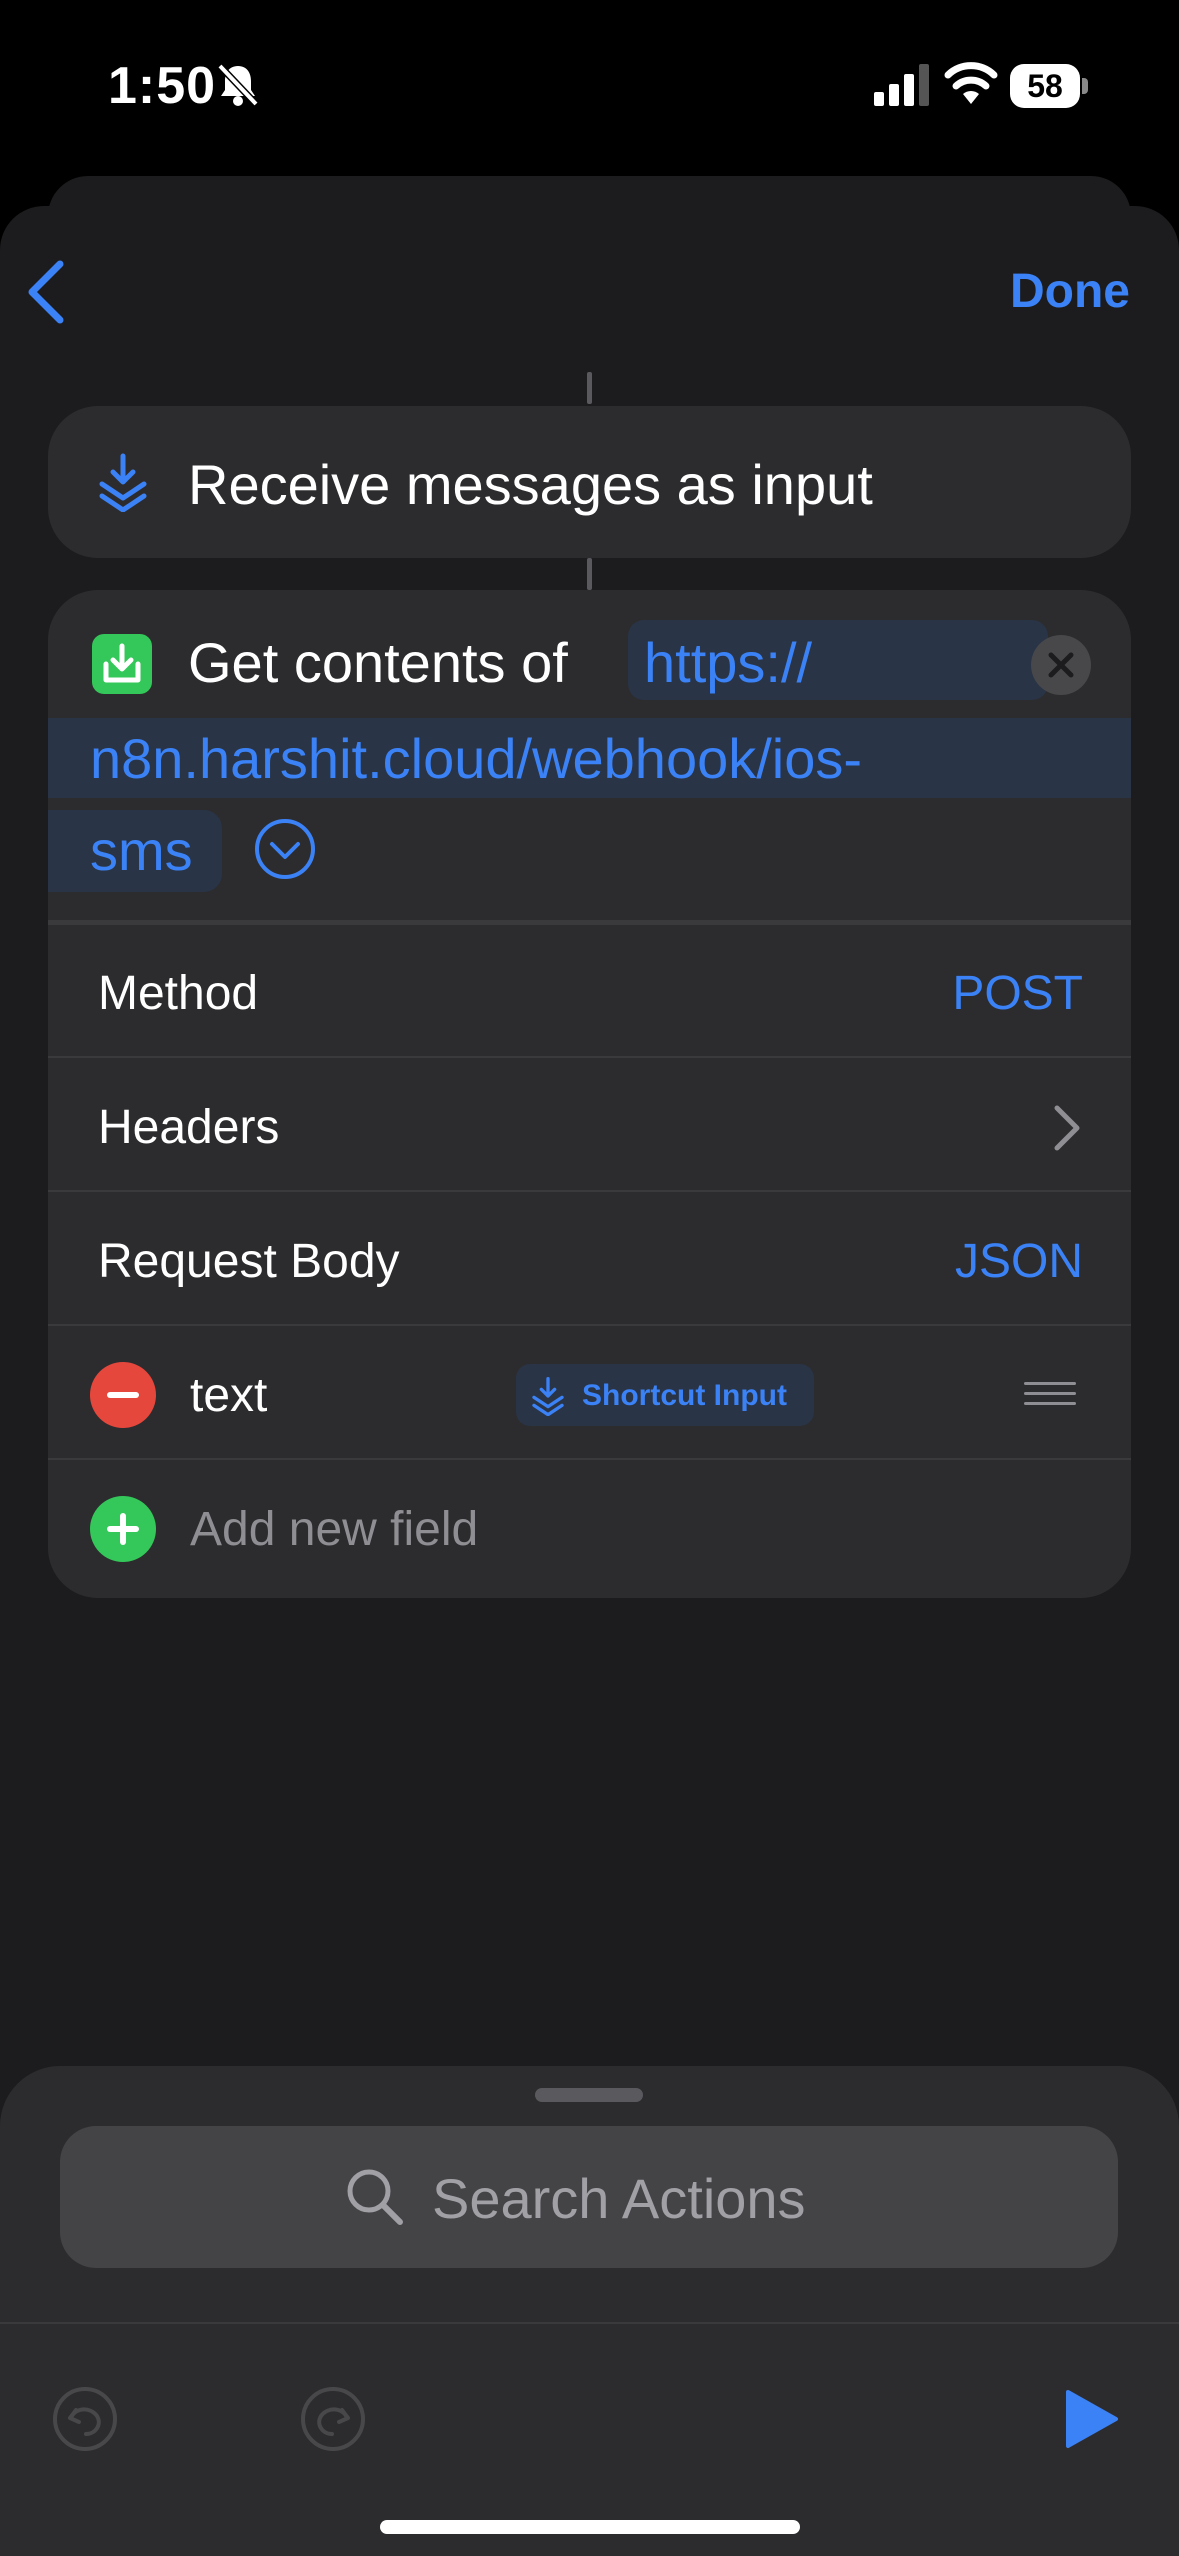  I want to click on json-field-row: text Shortcut Input, so click(589, 1394).